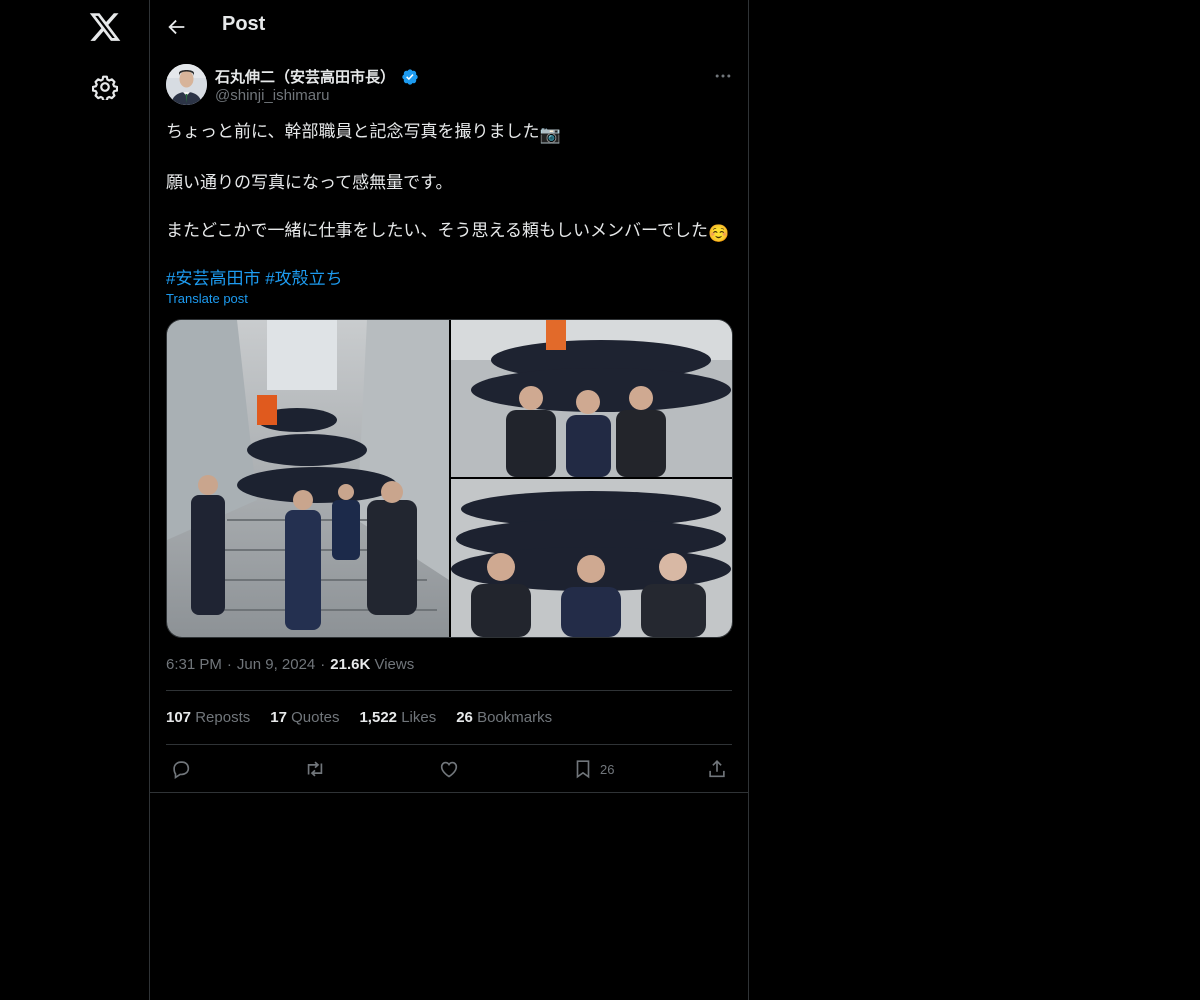 This screenshot has height=1000, width=1200. I want to click on photo-group-staircase, so click(308, 478).